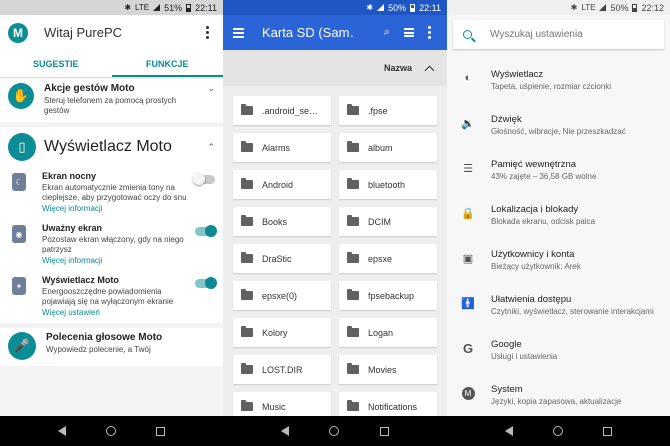 The image size is (670, 446). Describe the element at coordinates (19, 286) in the screenshot. I see `sparkle-icon: ✦` at that location.